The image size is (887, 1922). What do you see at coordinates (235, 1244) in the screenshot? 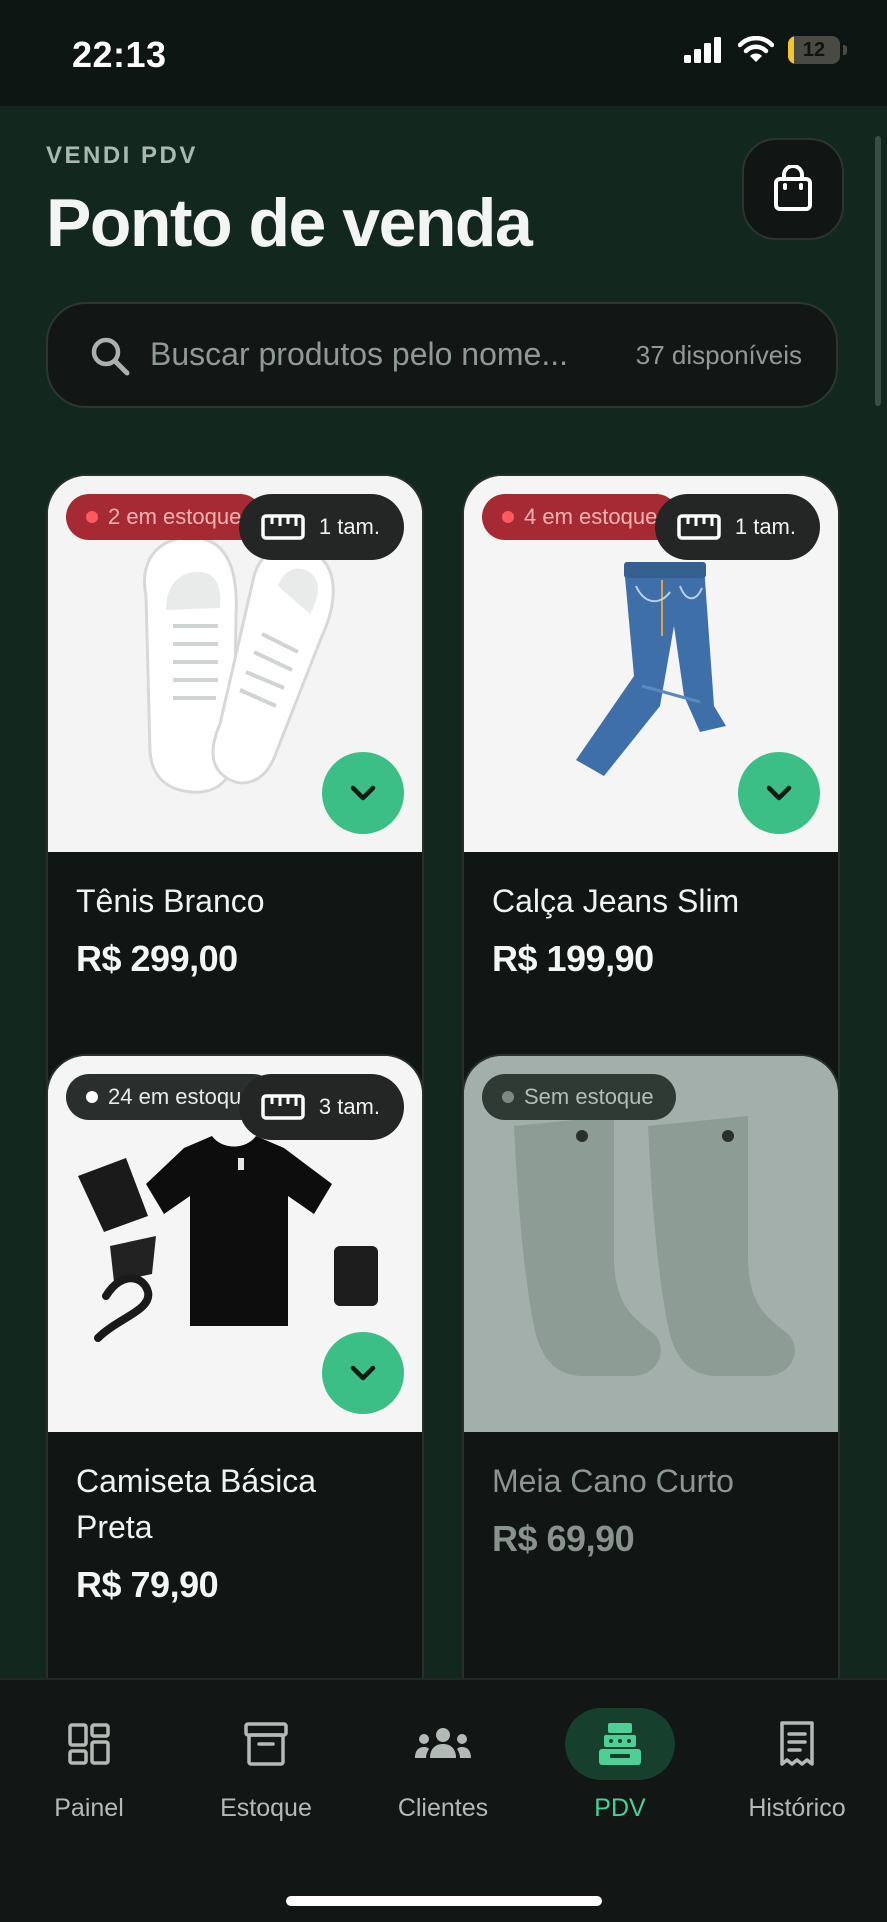
I see `product-image: 24 em estoque 3 tam.` at bounding box center [235, 1244].